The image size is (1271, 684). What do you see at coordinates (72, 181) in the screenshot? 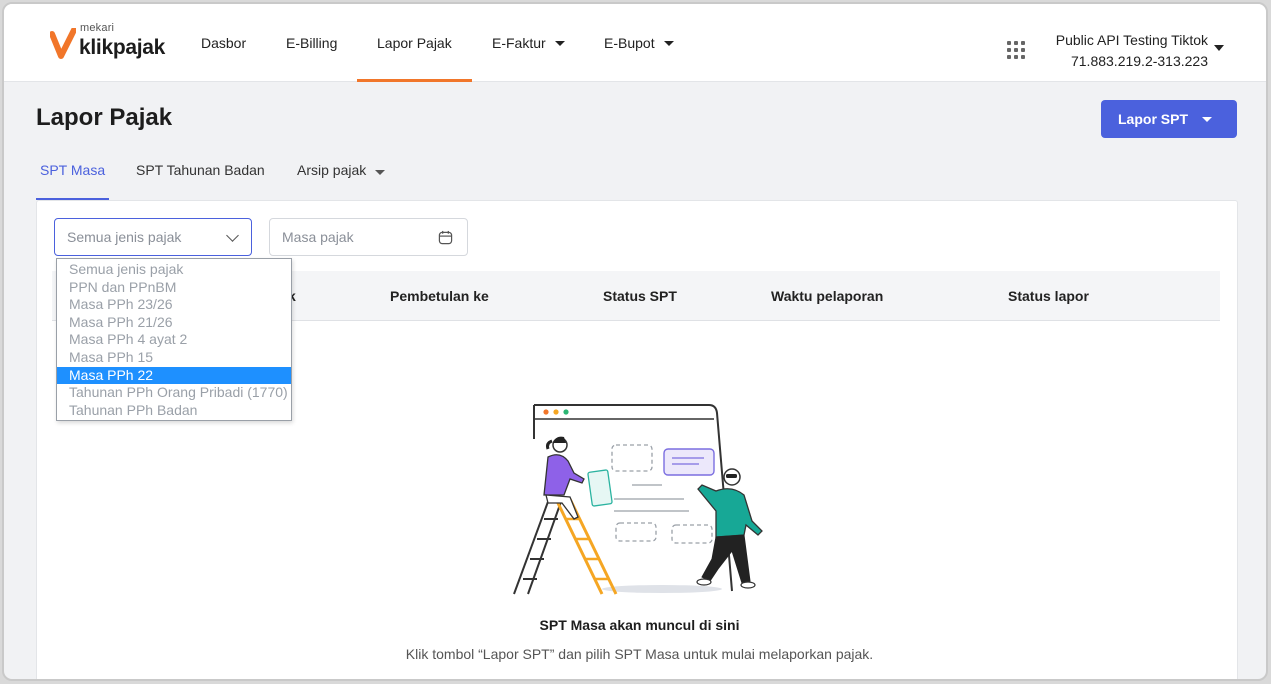
I see `tab-spt-masa: SPT Masa` at bounding box center [72, 181].